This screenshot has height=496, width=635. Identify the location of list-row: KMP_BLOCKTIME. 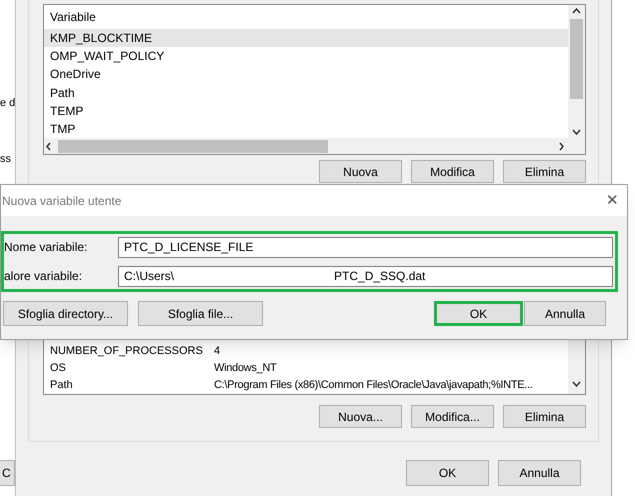
(306, 37).